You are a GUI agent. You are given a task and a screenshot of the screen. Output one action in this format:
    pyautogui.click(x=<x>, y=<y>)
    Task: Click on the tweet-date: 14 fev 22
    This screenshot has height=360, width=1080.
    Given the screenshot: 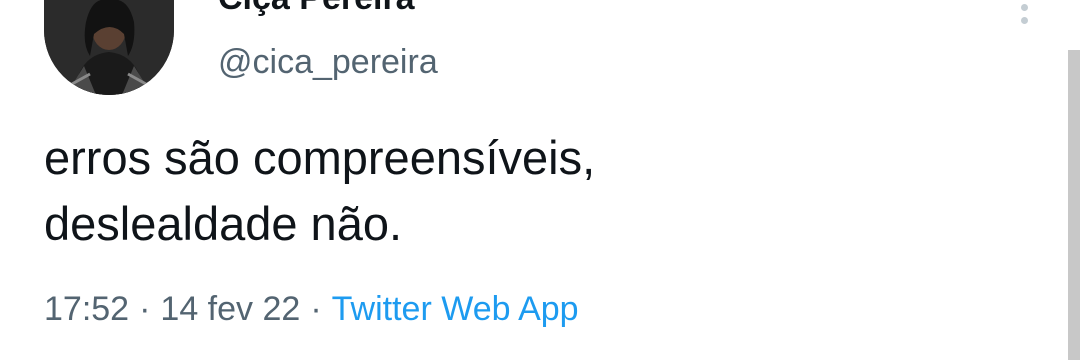 What is the action you would take?
    pyautogui.click(x=230, y=309)
    